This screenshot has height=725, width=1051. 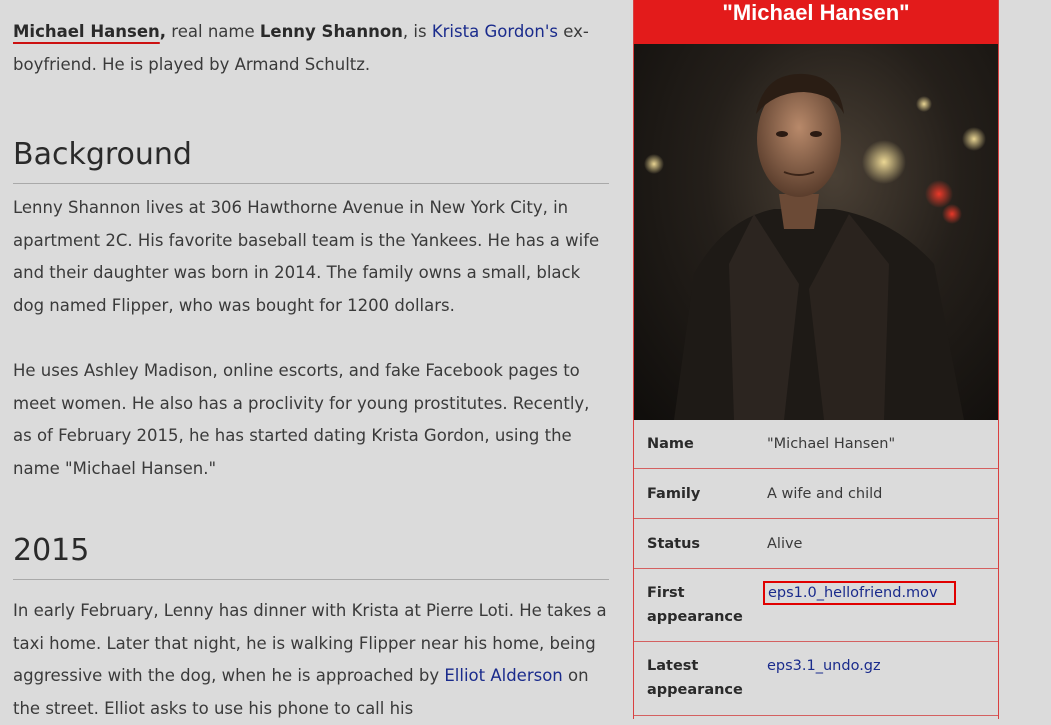 What do you see at coordinates (816, 544) in the screenshot?
I see `infobox-row-status: Status Alive` at bounding box center [816, 544].